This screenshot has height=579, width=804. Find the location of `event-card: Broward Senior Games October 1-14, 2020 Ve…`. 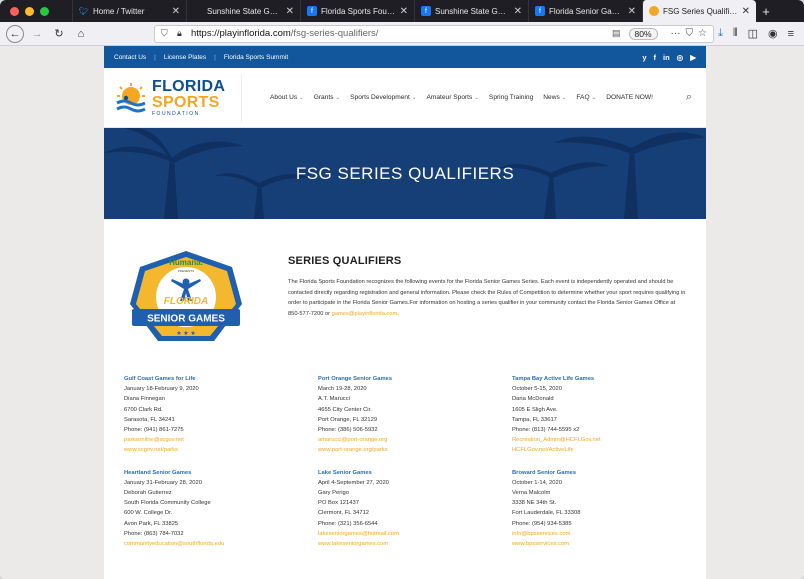

event-card: Broward Senior Games October 1-14, 2020 Ve… is located at coordinates (609, 509).